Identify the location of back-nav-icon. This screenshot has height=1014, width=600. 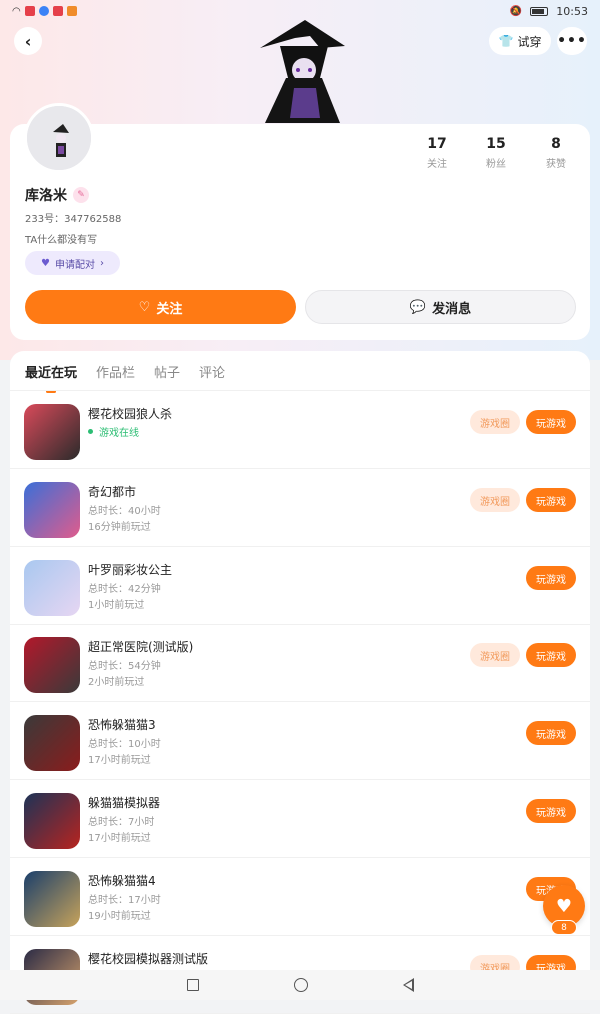
(408, 985).